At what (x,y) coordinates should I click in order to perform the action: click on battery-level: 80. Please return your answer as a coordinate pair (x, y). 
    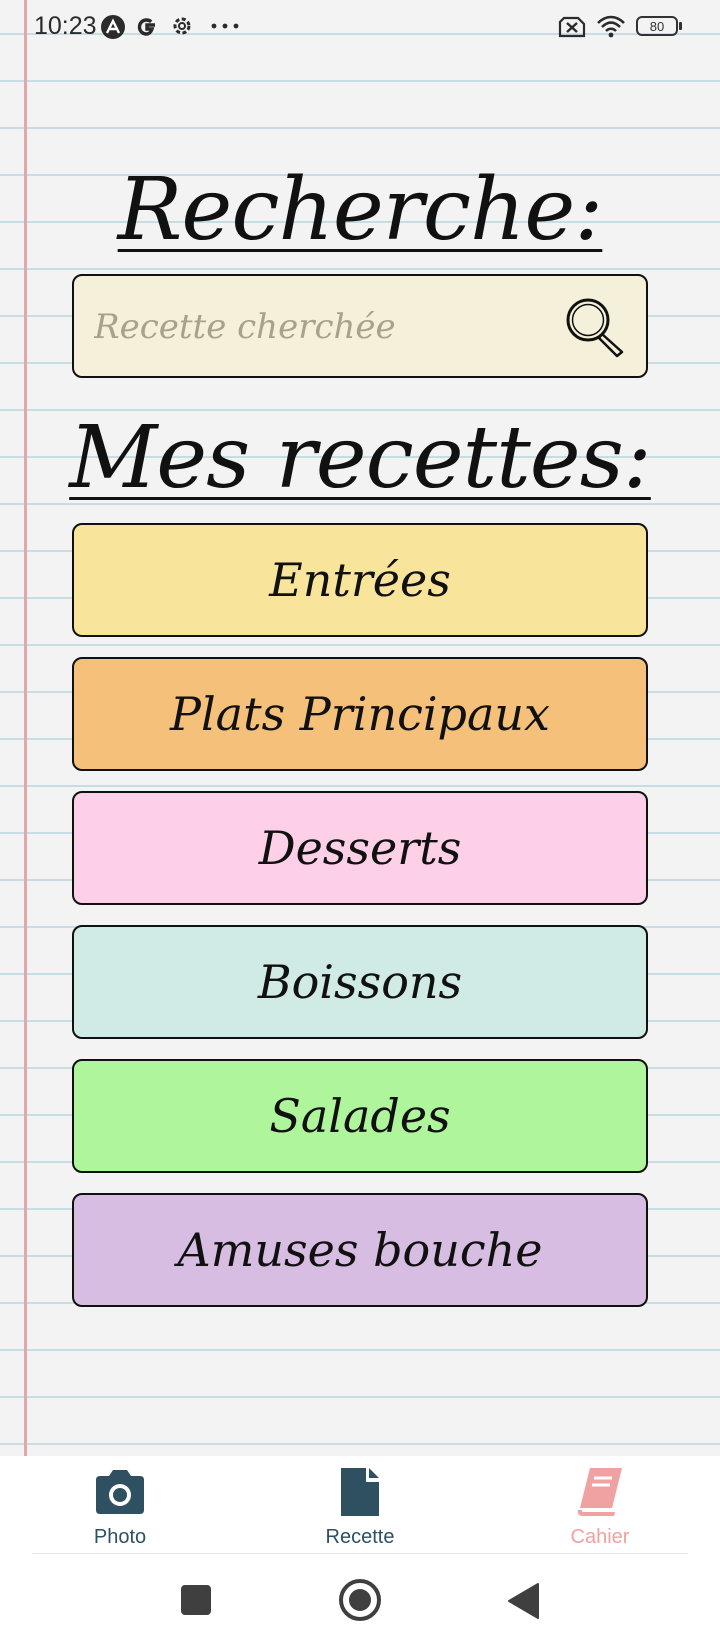
    Looking at the image, I should click on (657, 26).